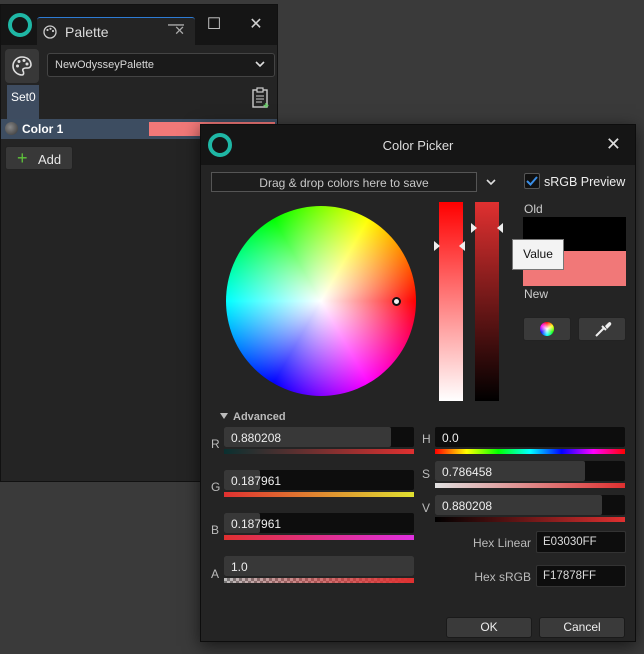 Image resolution: width=644 pixels, height=654 pixels. What do you see at coordinates (582, 627) in the screenshot?
I see `cancel-button: Cancel` at bounding box center [582, 627].